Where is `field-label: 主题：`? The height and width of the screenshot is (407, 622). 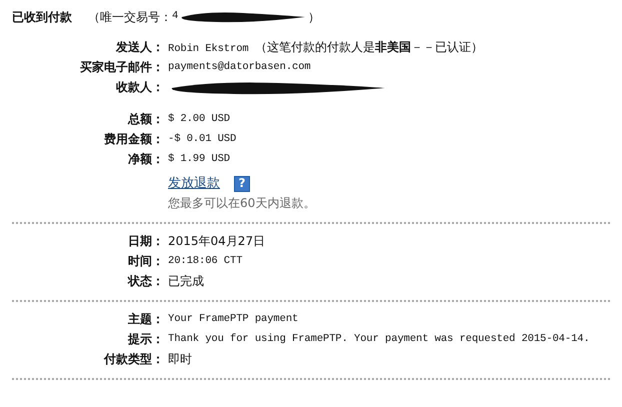
field-label: 主题： is located at coordinates (146, 320).